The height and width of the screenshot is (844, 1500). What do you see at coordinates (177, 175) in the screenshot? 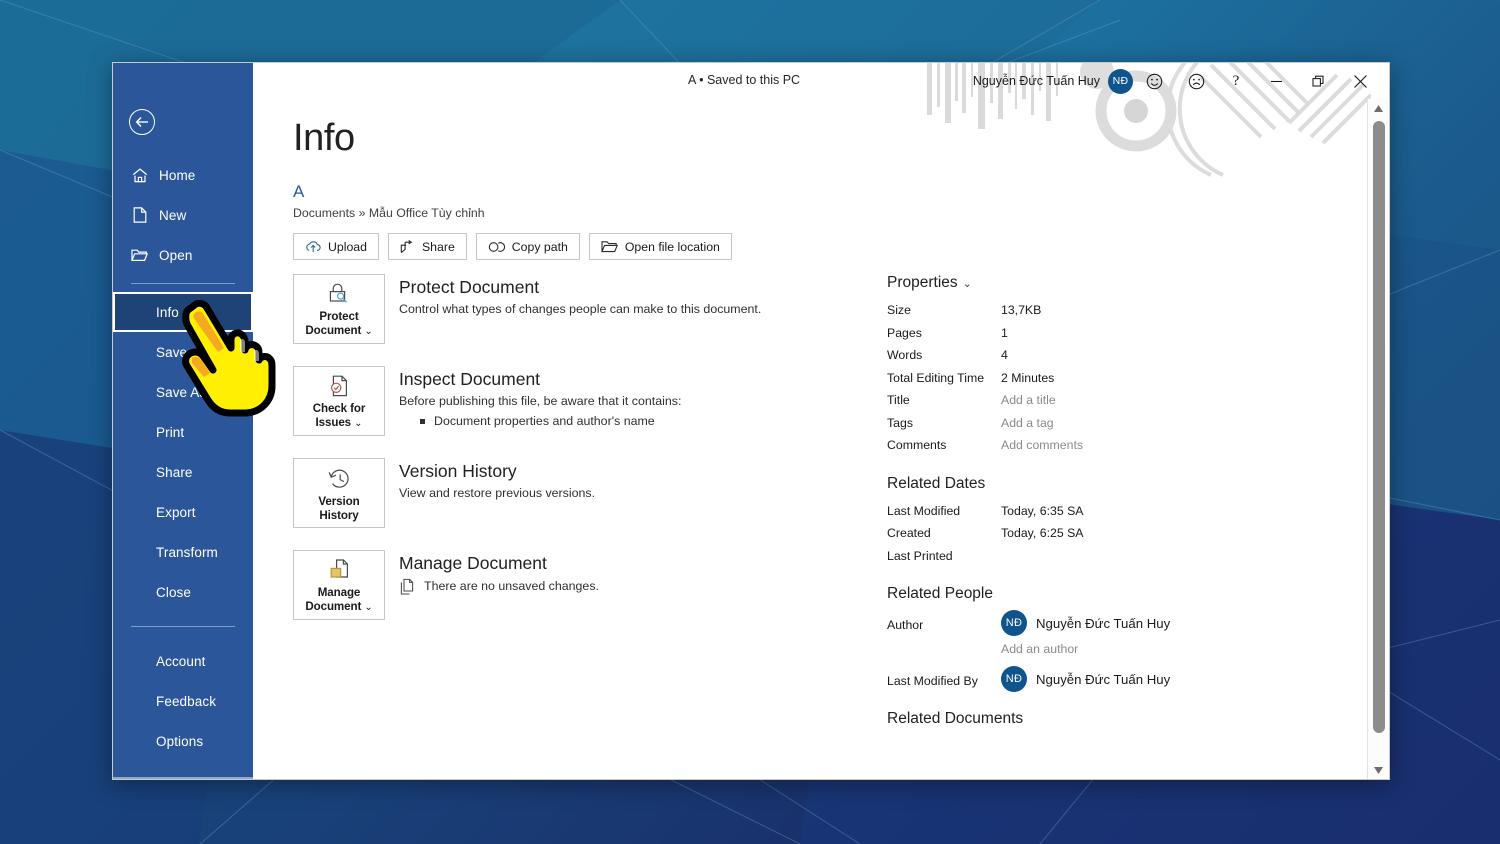
I see `sidebar-item-label: Home` at bounding box center [177, 175].